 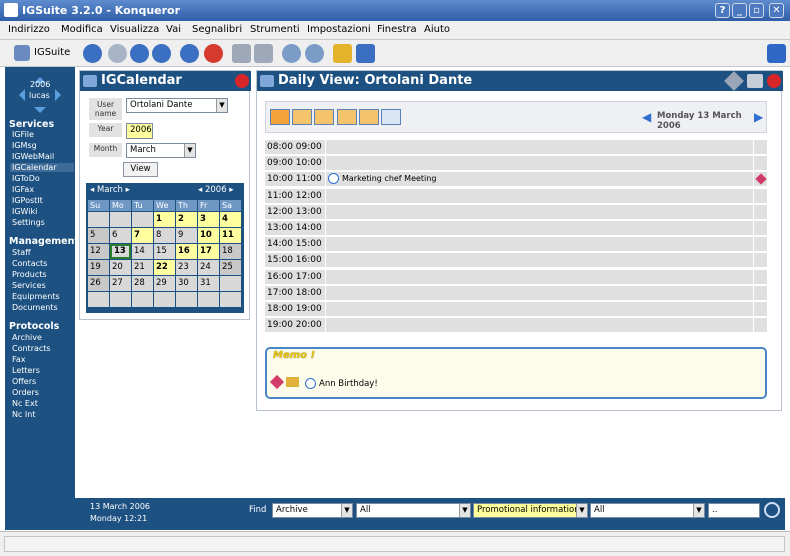 I want to click on week-view-icon, so click(x=324, y=117).